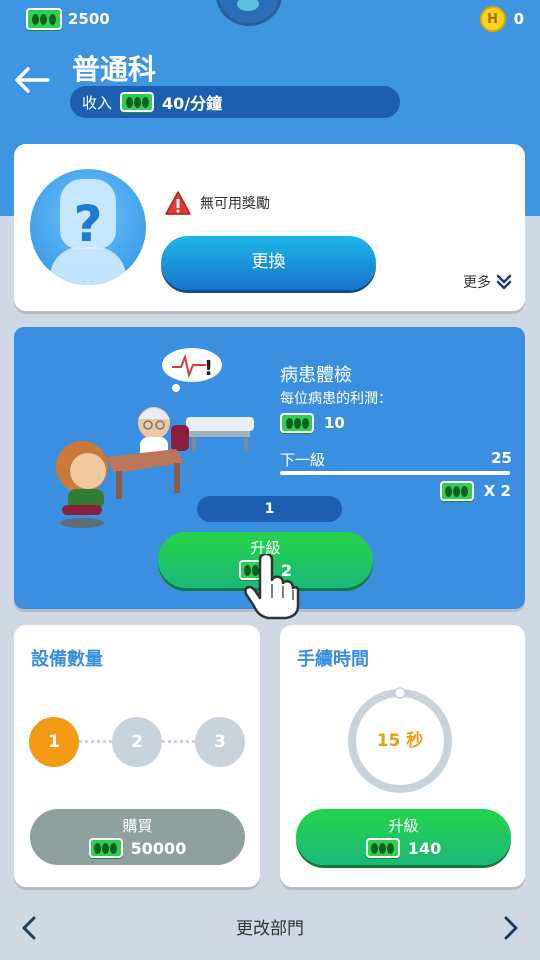  I want to click on more-link: 更多, so click(488, 282).